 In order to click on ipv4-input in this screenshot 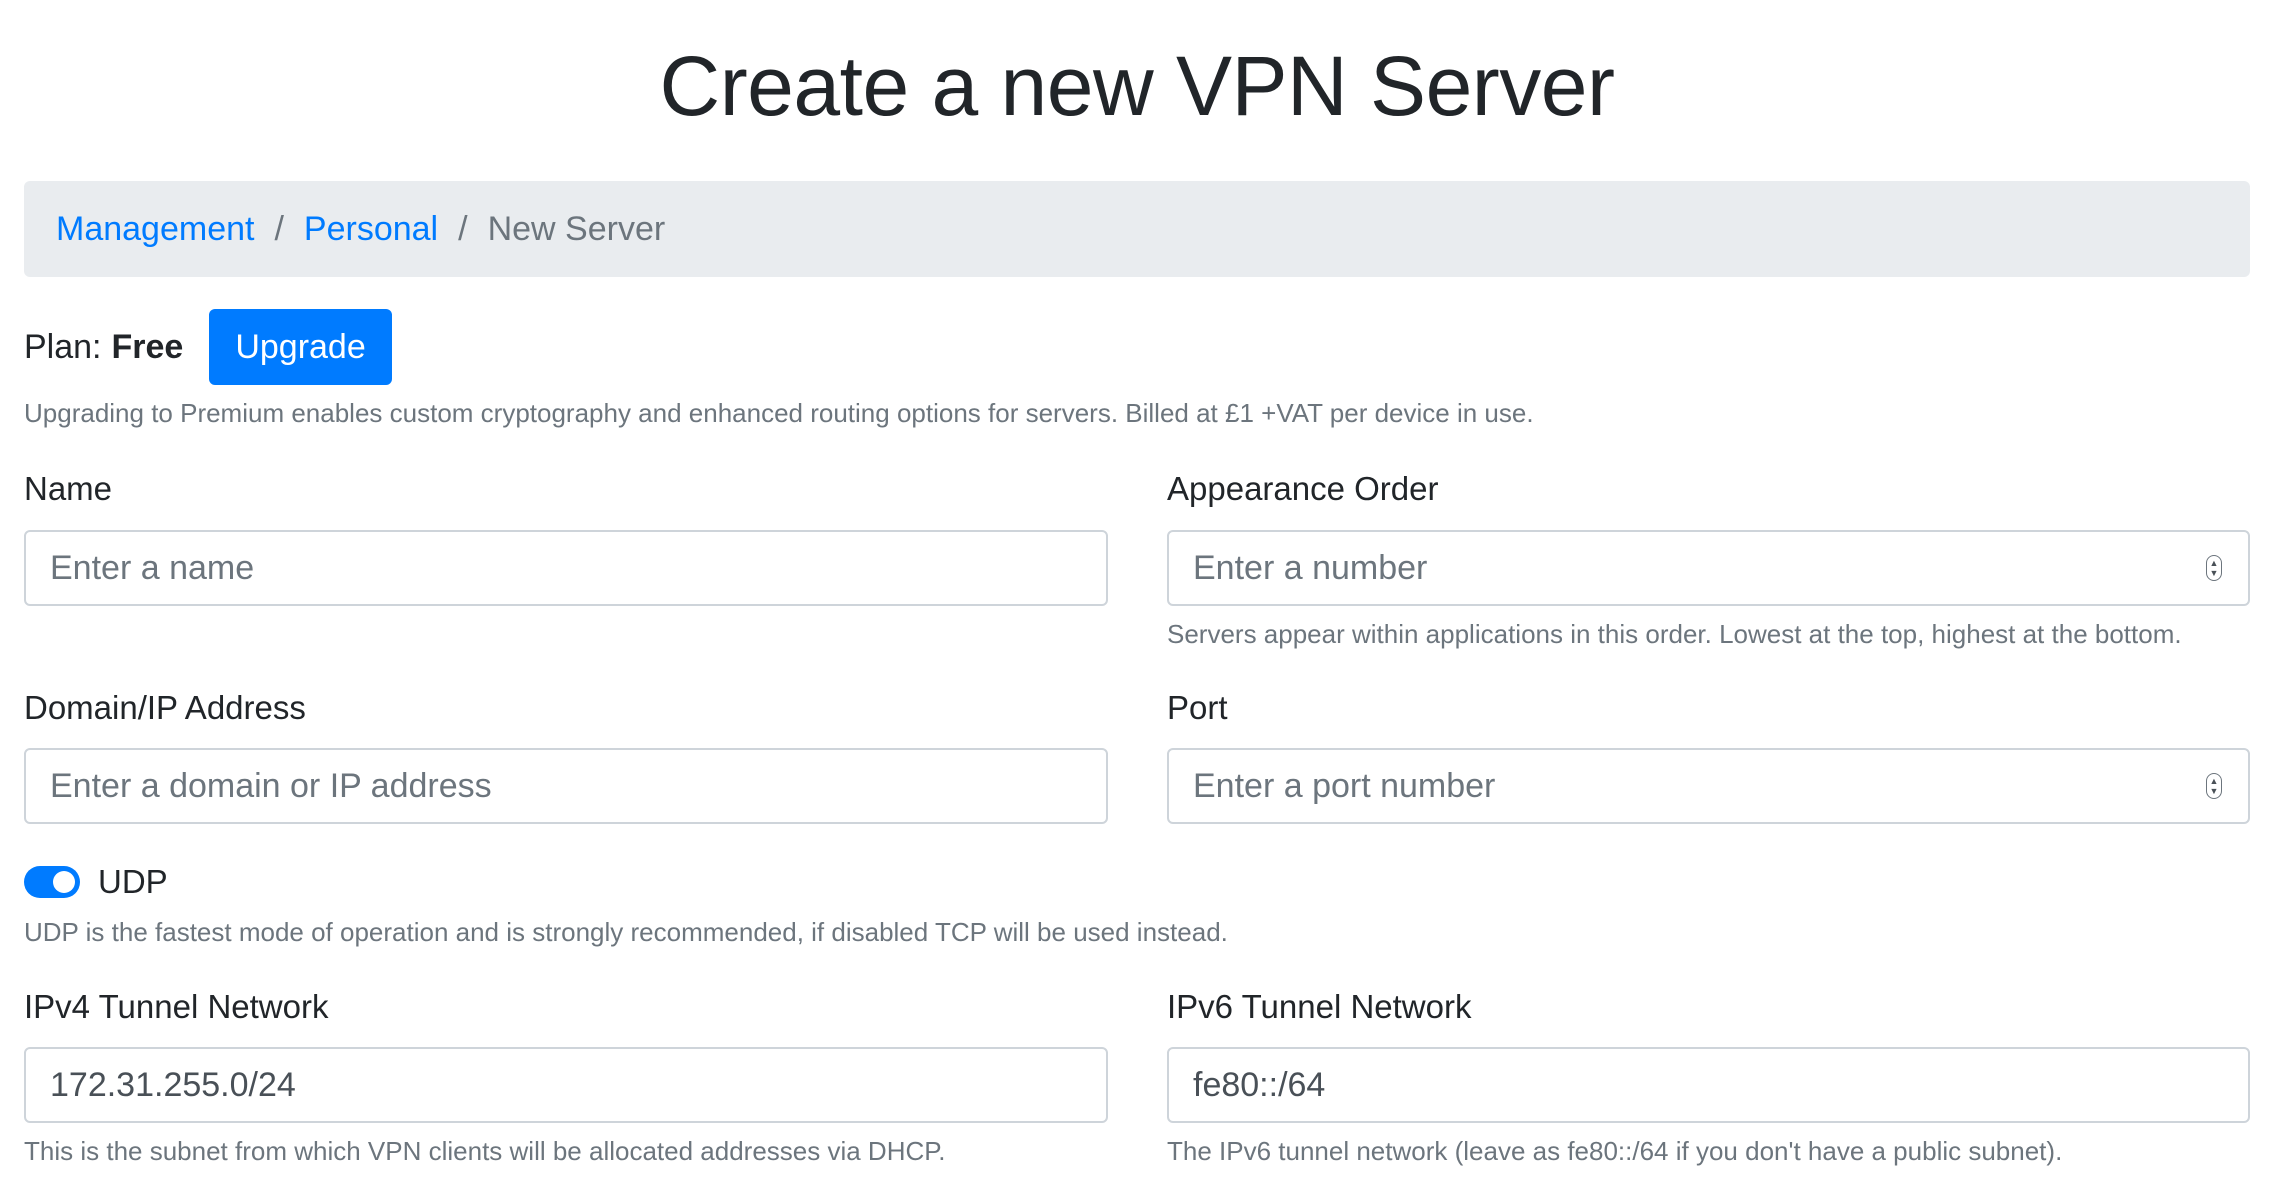, I will do `click(566, 1085)`.